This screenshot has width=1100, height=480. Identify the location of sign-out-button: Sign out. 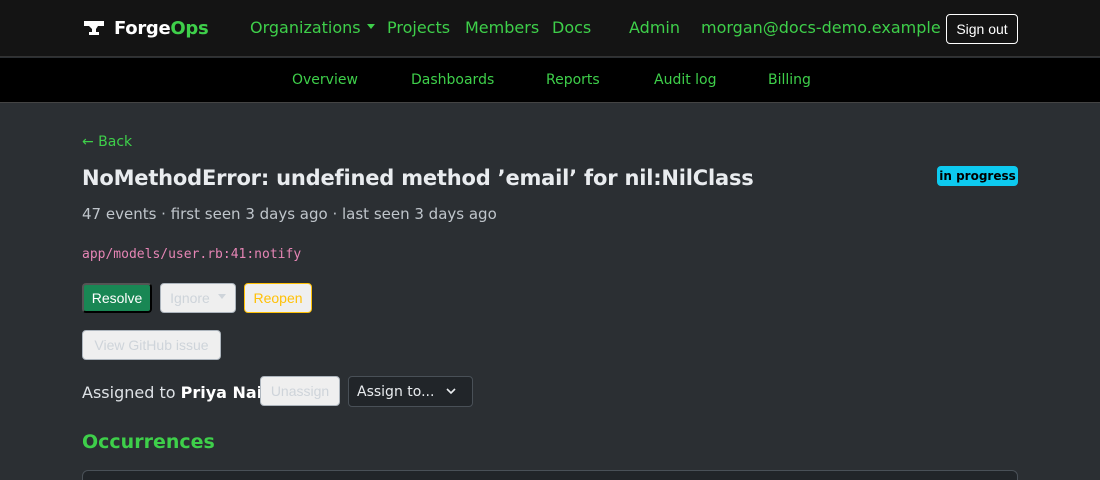
(982, 29).